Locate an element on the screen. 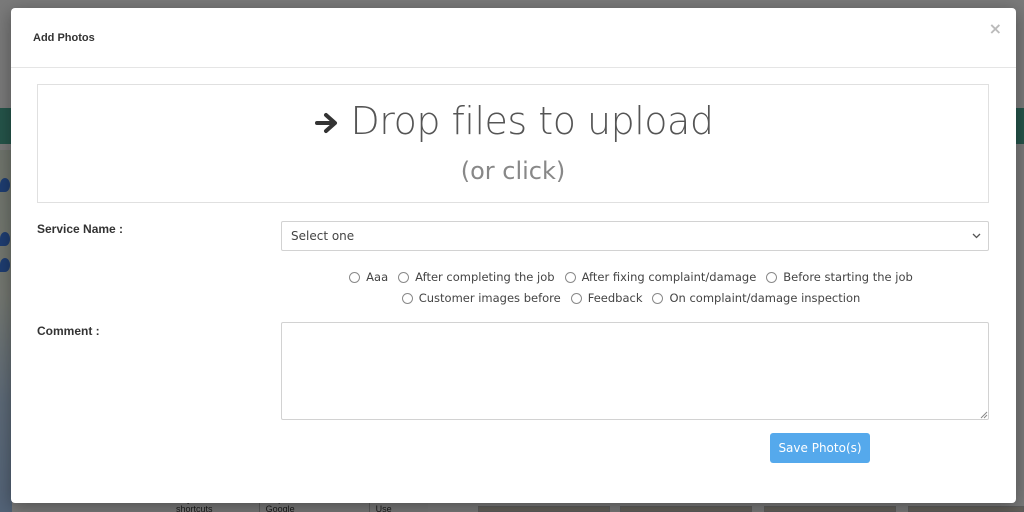 This screenshot has width=1024, height=512. radio-option-before-starting: Before starting the job is located at coordinates (839, 277).